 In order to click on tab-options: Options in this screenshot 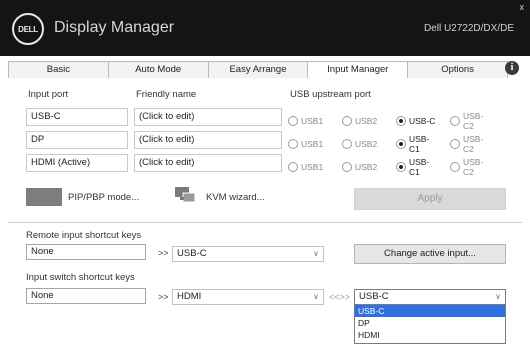, I will do `click(457, 70)`.